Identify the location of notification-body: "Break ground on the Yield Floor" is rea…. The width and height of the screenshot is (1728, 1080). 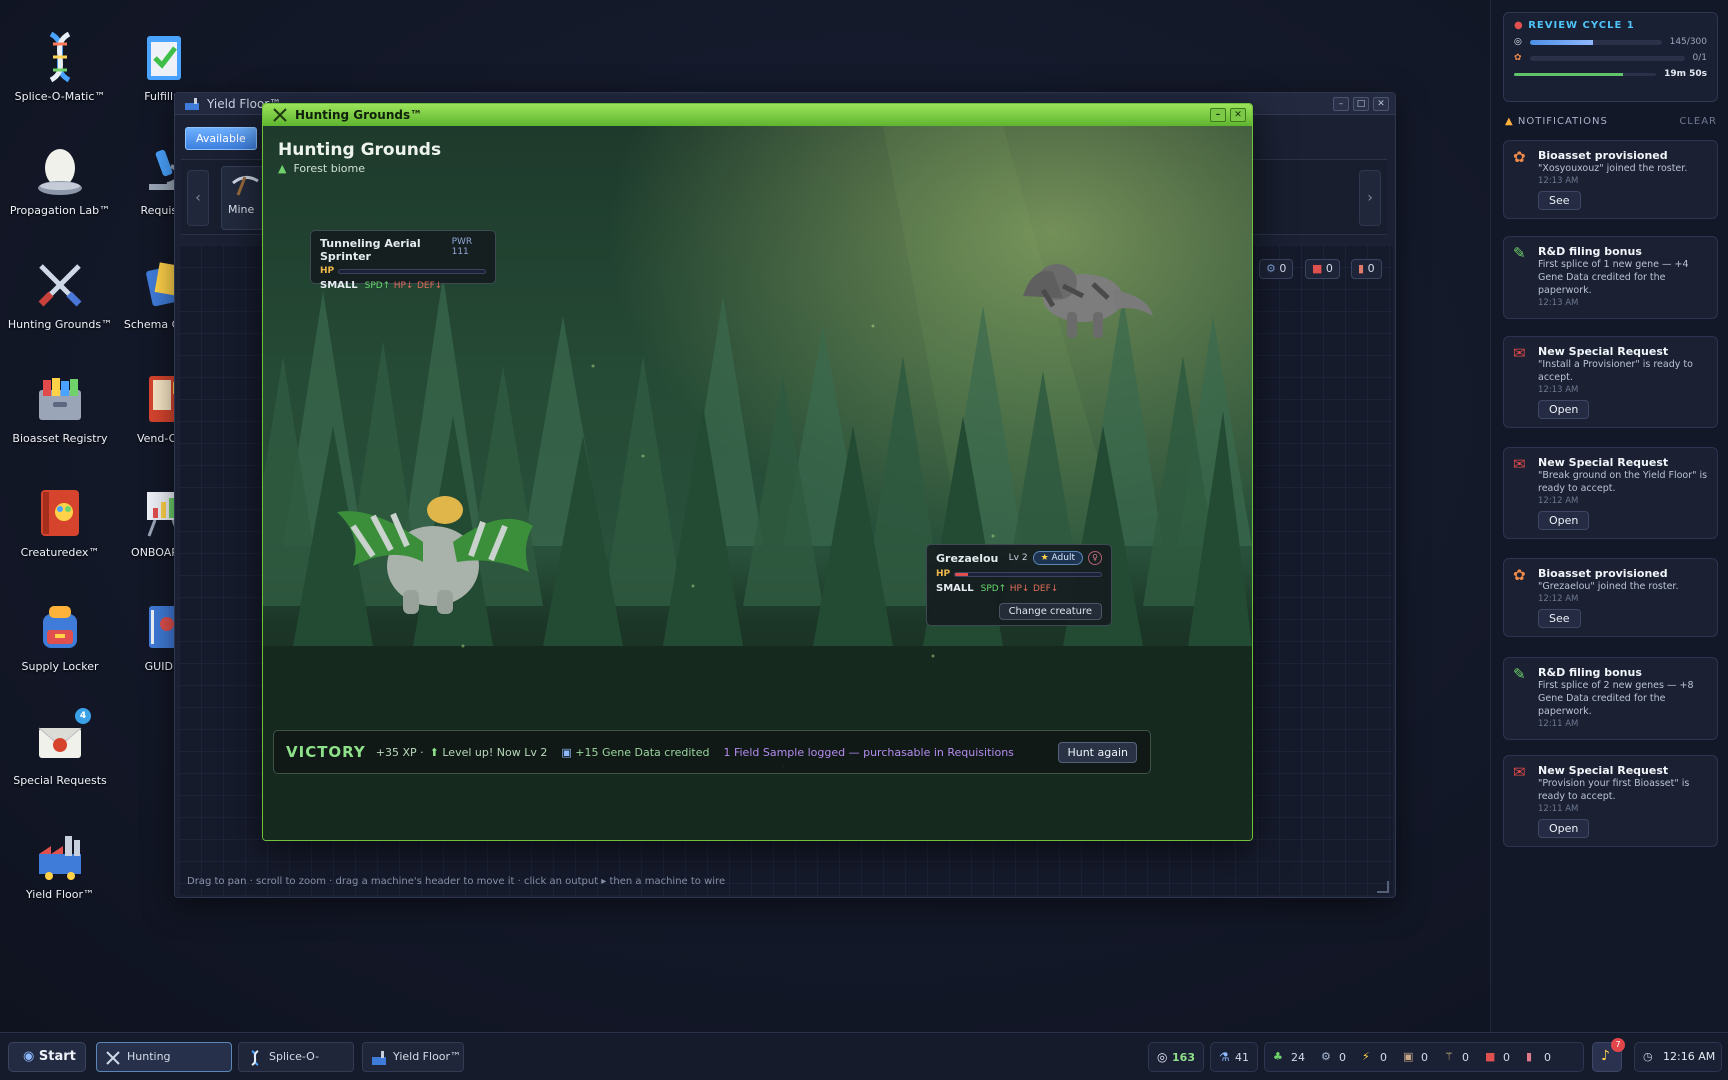
(1623, 482).